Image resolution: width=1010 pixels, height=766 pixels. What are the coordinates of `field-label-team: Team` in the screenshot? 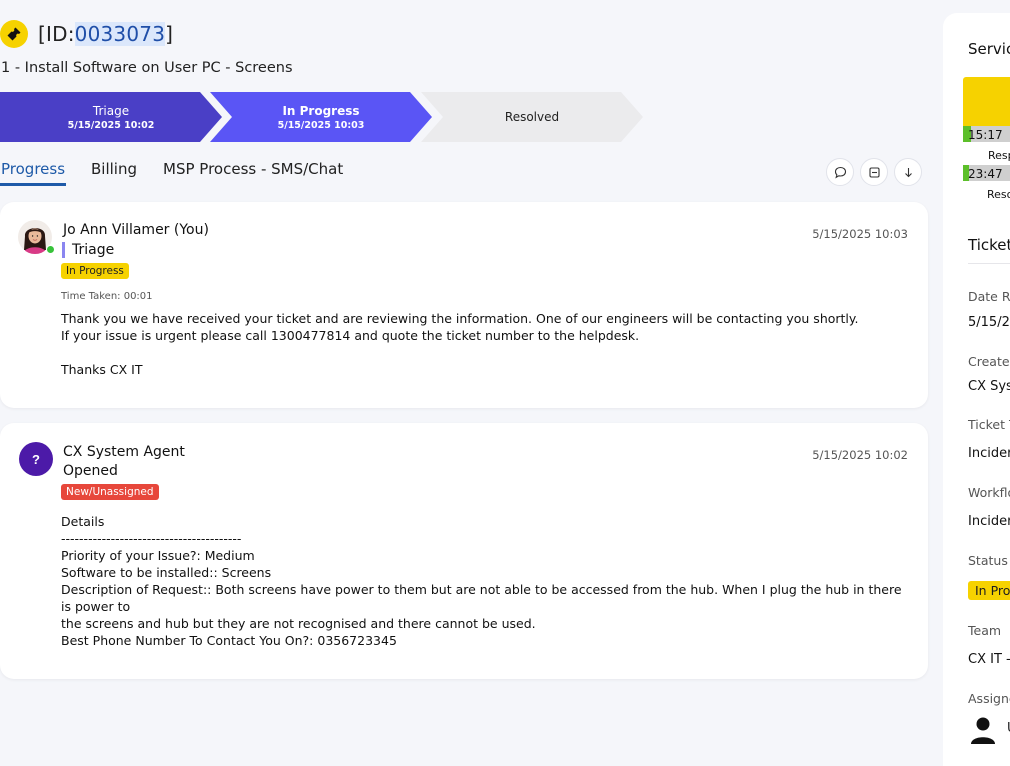 It's located at (985, 630).